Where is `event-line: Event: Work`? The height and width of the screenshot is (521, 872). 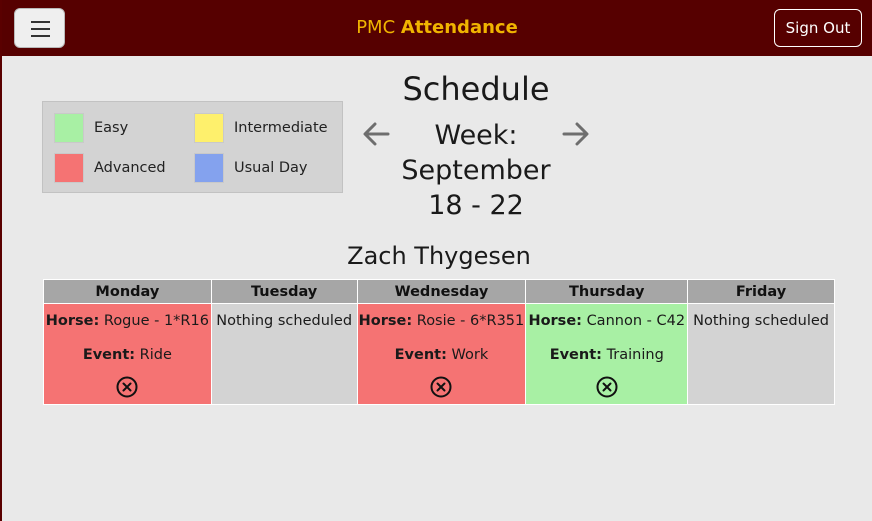 event-line: Event: Work is located at coordinates (442, 355).